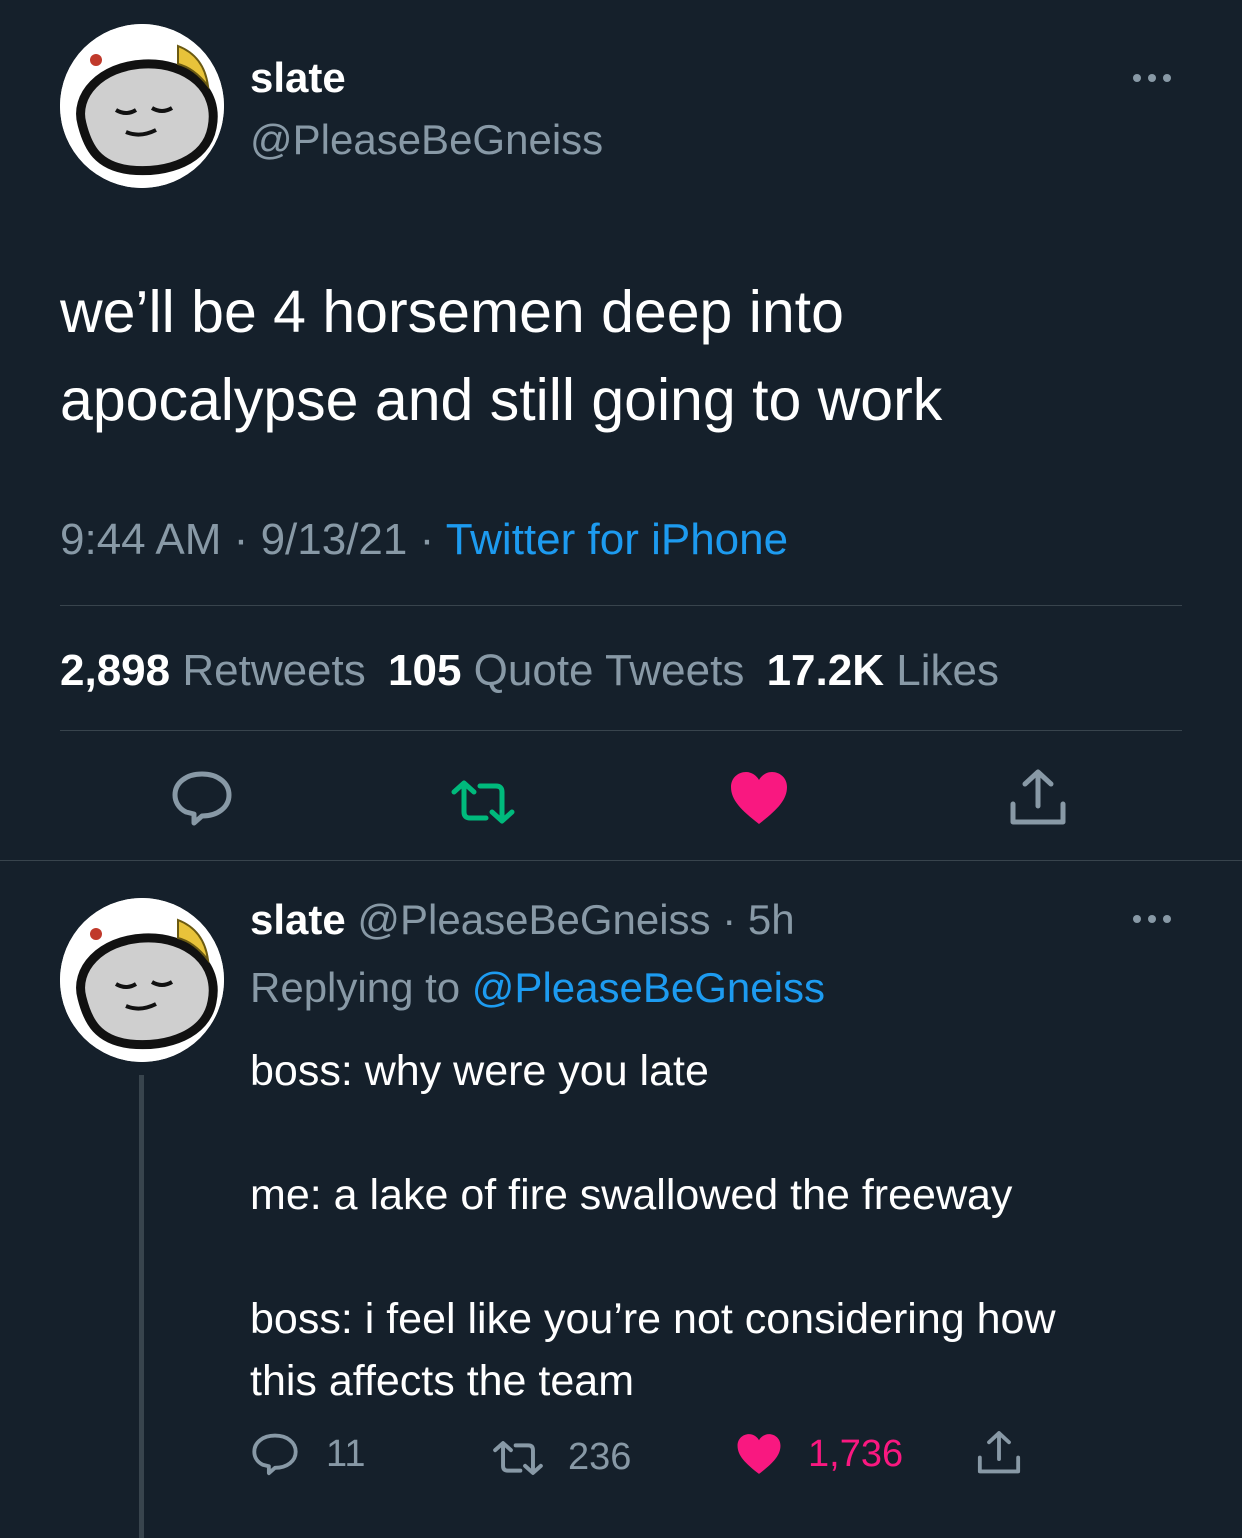  What do you see at coordinates (141, 1306) in the screenshot?
I see `thread-line` at bounding box center [141, 1306].